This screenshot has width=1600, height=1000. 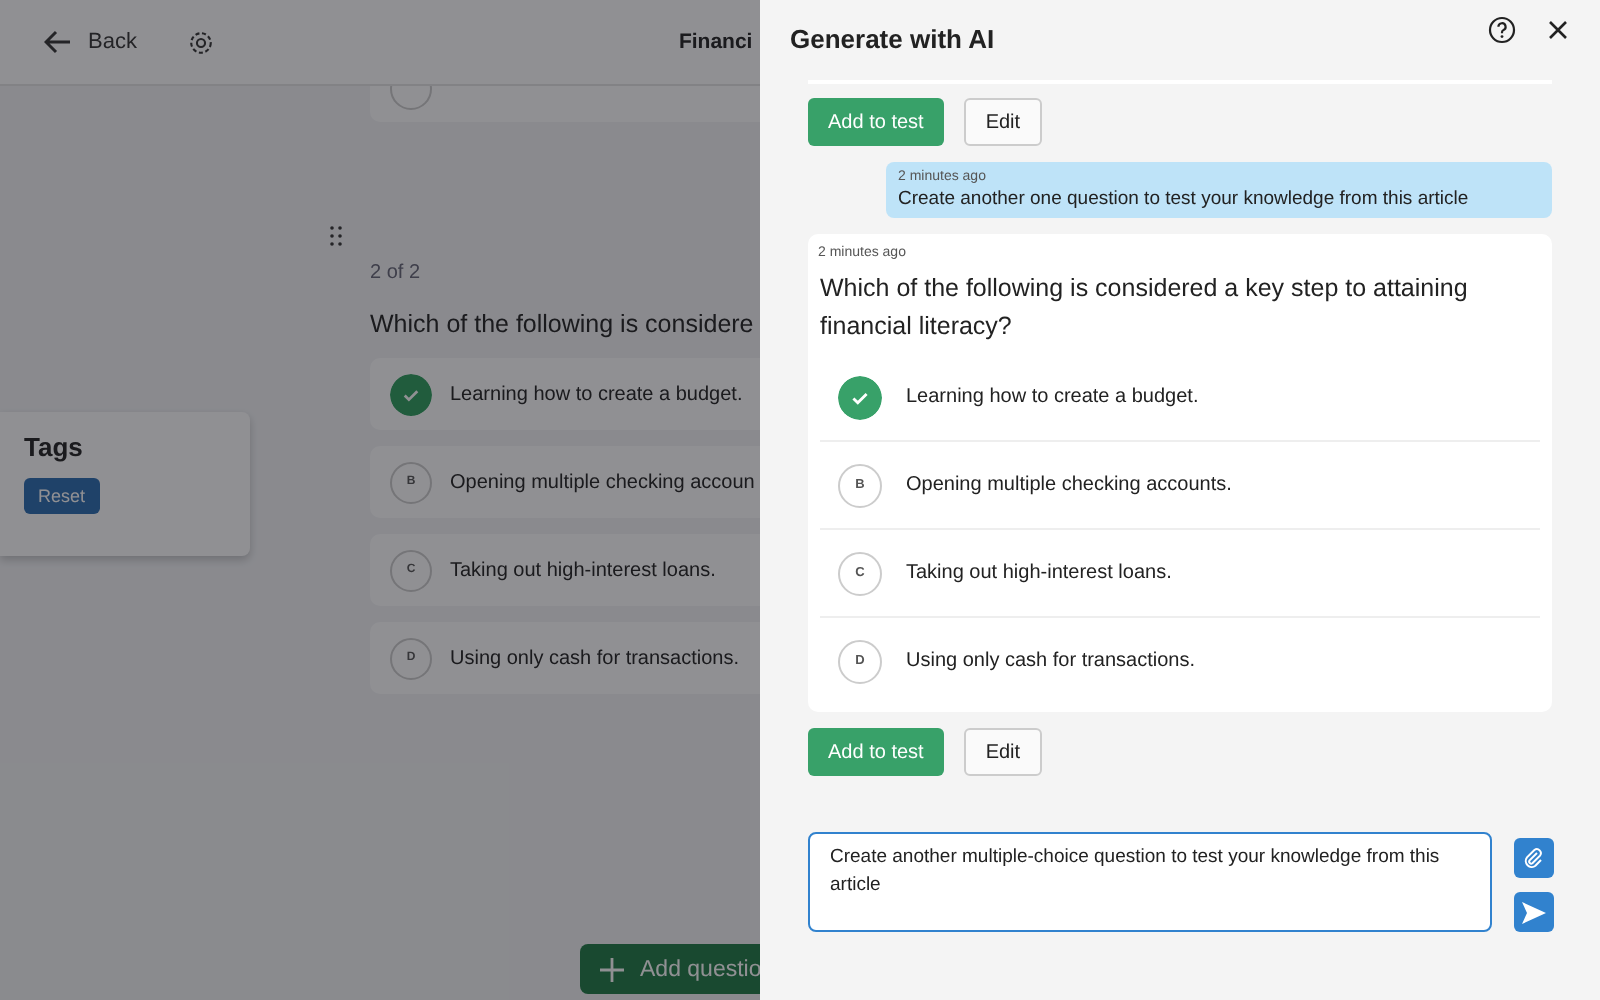 What do you see at coordinates (336, 236) in the screenshot?
I see `drag-handle-icon` at bounding box center [336, 236].